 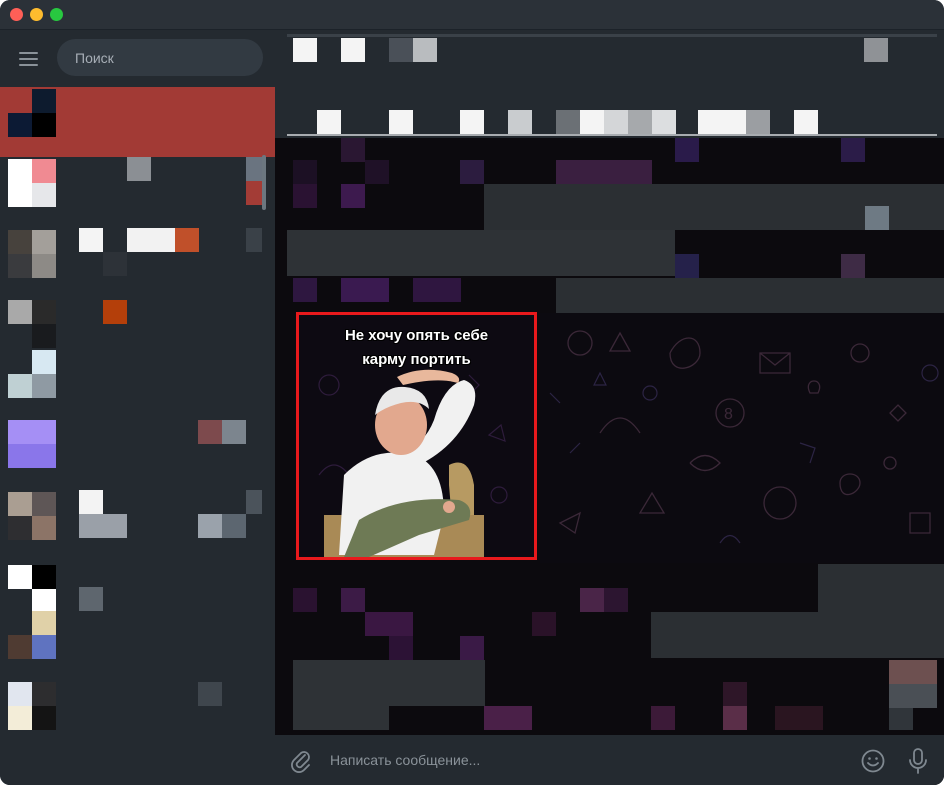 What do you see at coordinates (918, 761) in the screenshot?
I see `microphone-icon` at bounding box center [918, 761].